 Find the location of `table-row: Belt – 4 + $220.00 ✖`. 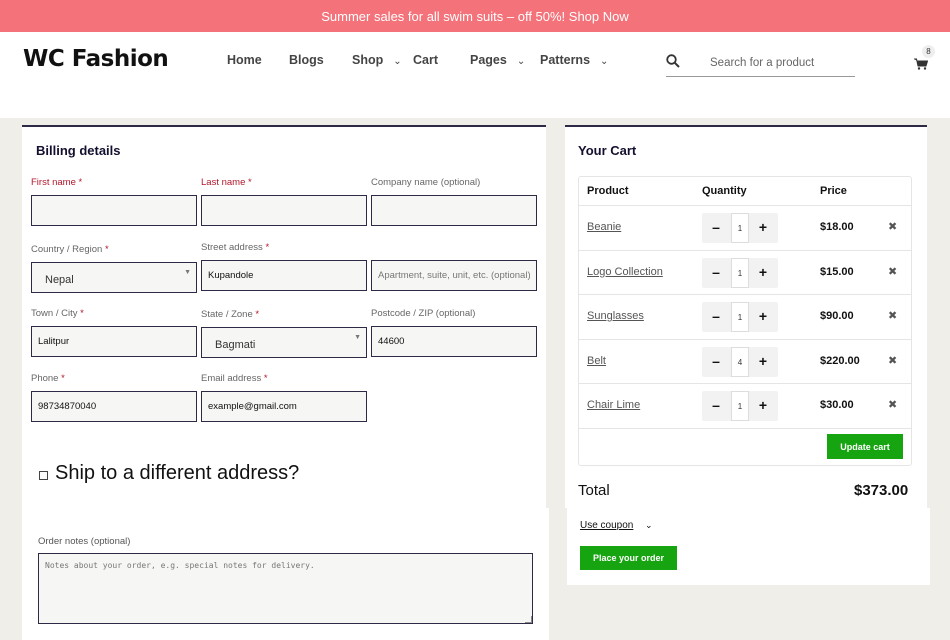

table-row: Belt – 4 + $220.00 ✖ is located at coordinates (745, 361).